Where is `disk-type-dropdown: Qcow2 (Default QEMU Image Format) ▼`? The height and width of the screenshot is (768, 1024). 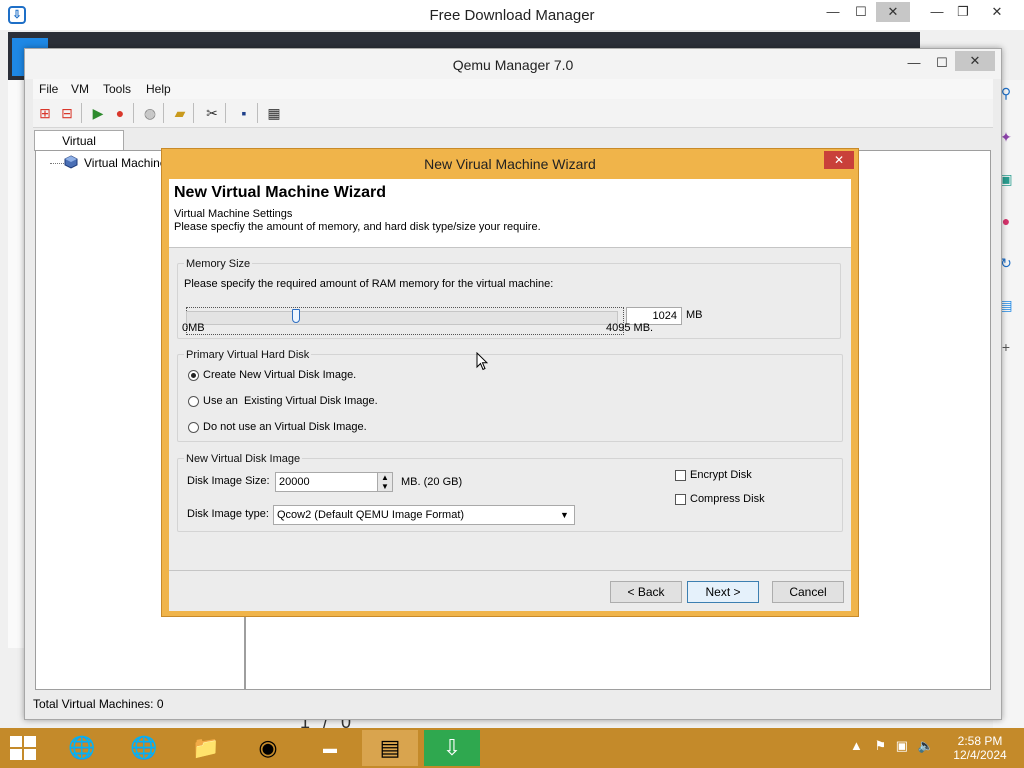
disk-type-dropdown: Qcow2 (Default QEMU Image Format) ▼ is located at coordinates (424, 515).